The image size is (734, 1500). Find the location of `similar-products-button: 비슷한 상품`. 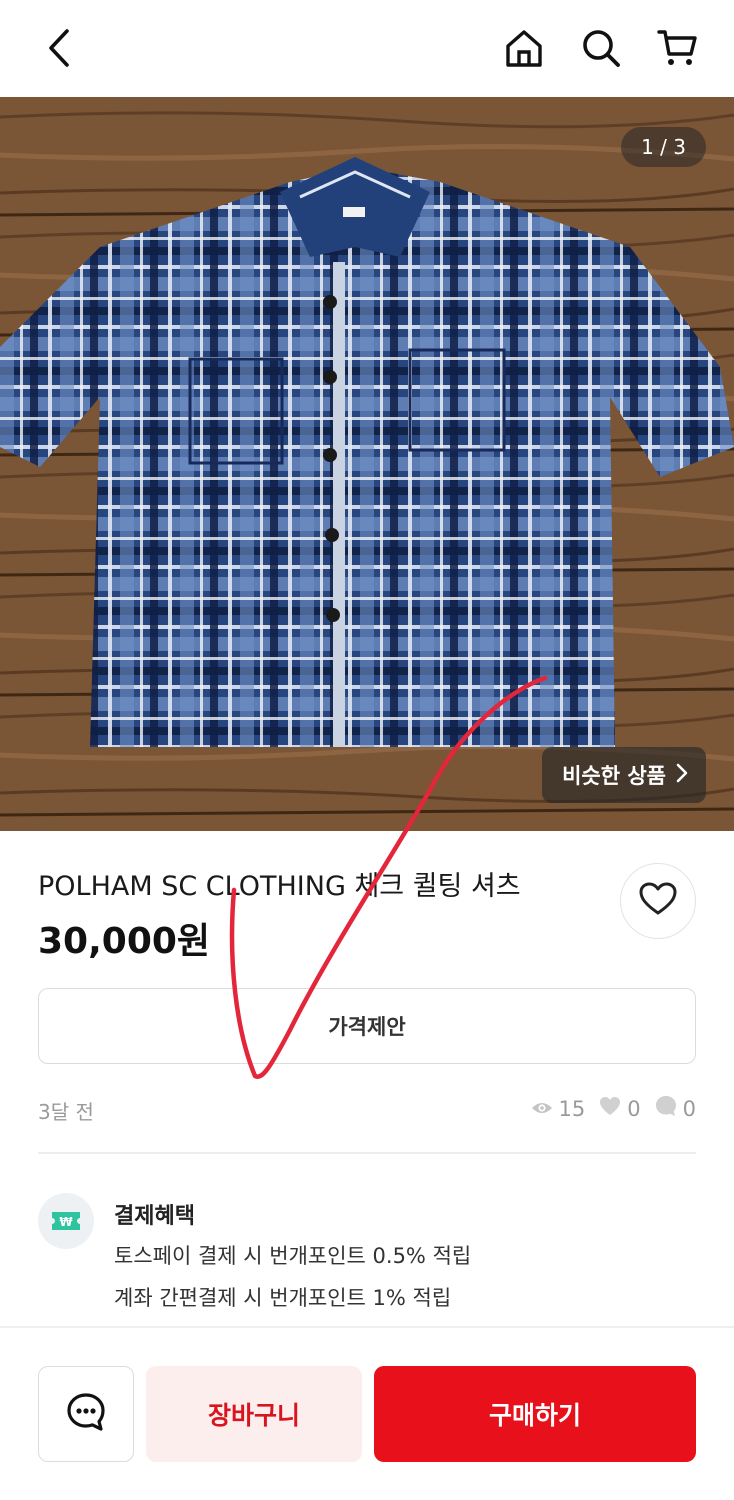

similar-products-button: 비슷한 상품 is located at coordinates (624, 775).